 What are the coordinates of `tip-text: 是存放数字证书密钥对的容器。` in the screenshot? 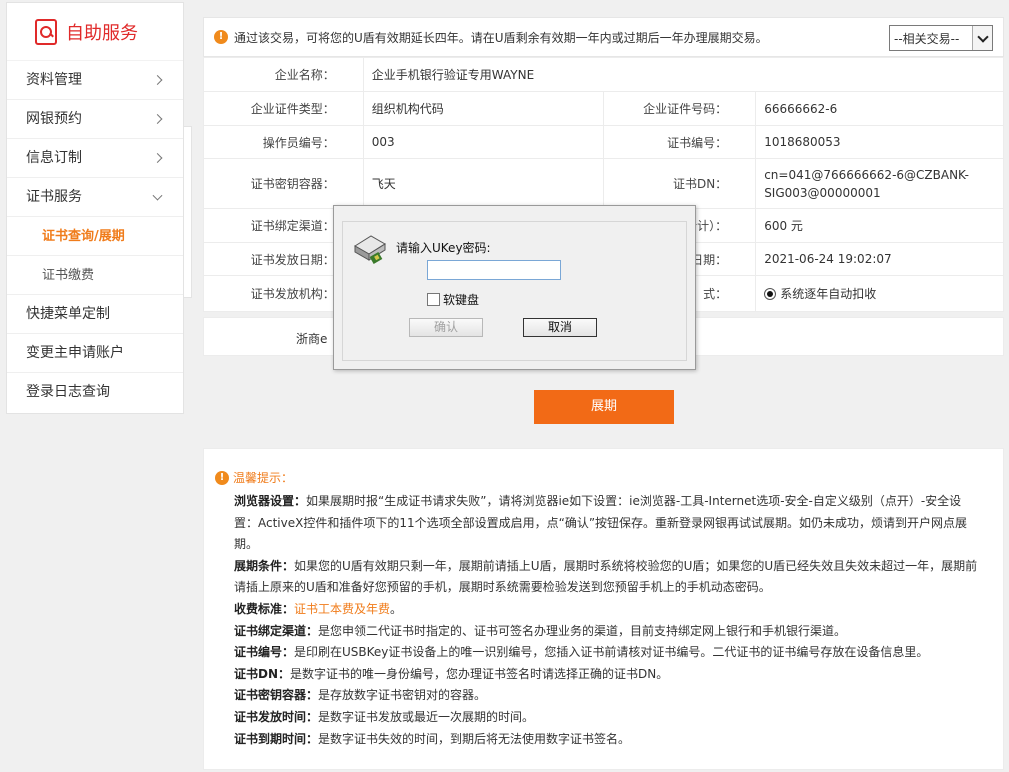 It's located at (402, 695).